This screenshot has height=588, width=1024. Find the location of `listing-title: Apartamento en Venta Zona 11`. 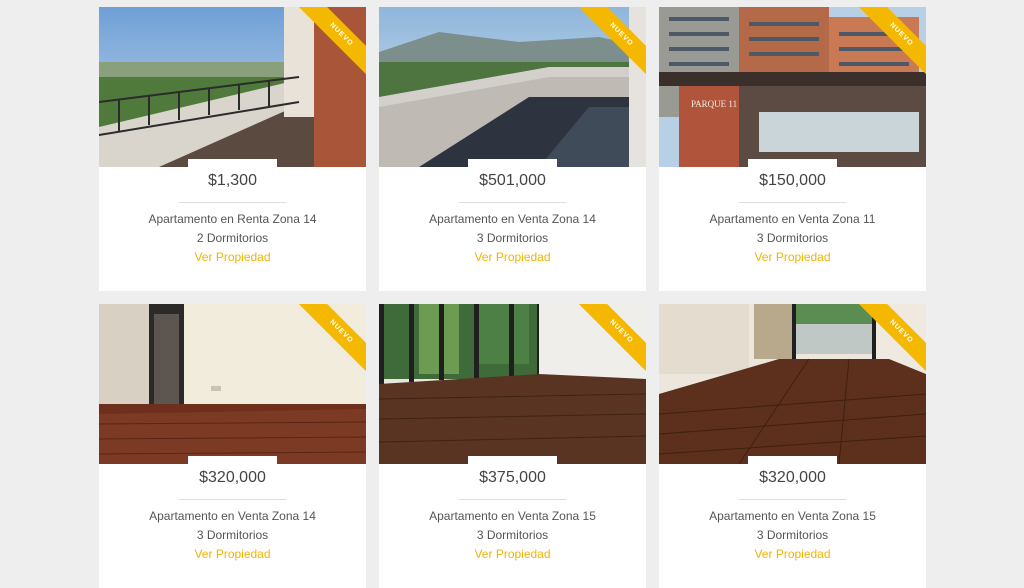

listing-title: Apartamento en Venta Zona 11 is located at coordinates (792, 219).